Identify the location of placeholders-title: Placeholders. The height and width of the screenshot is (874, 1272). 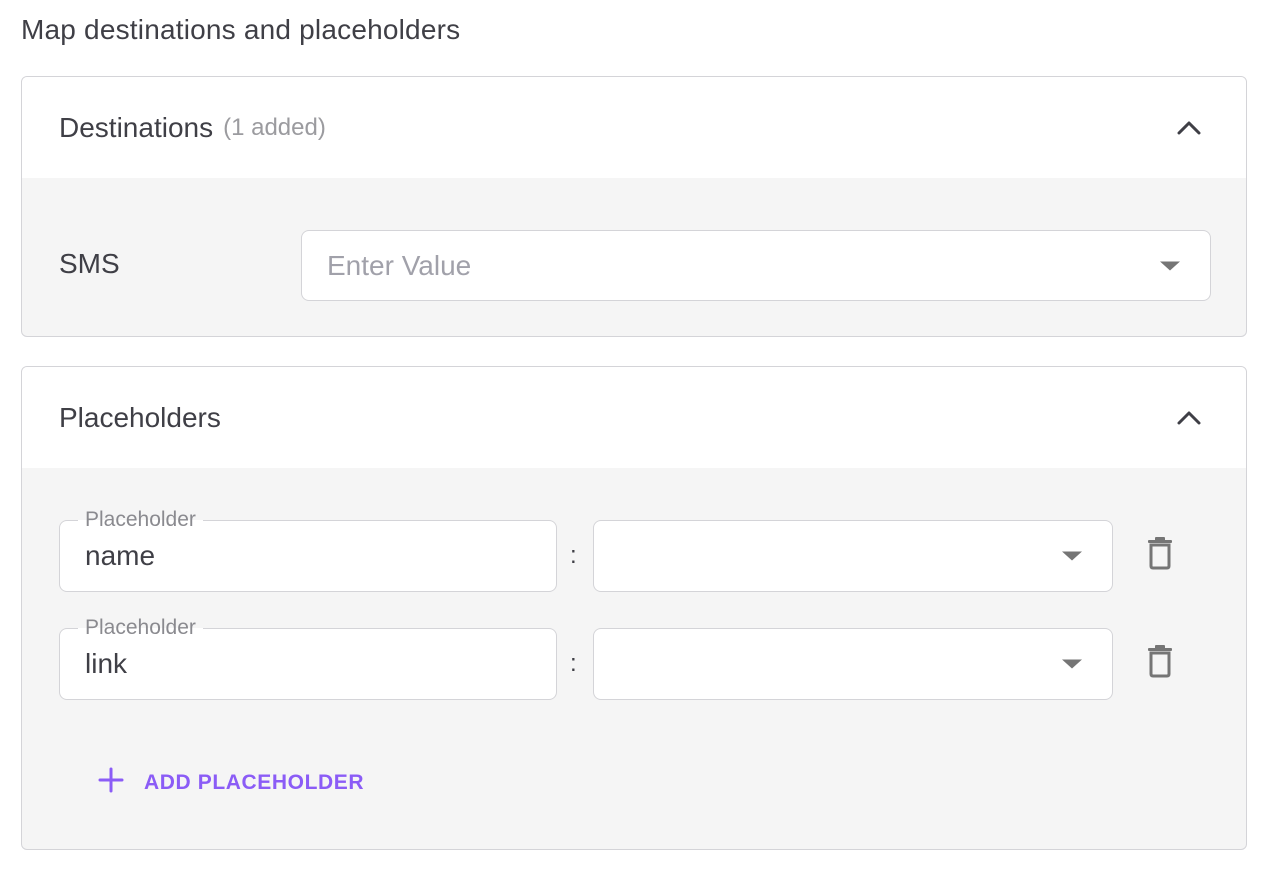
(140, 417).